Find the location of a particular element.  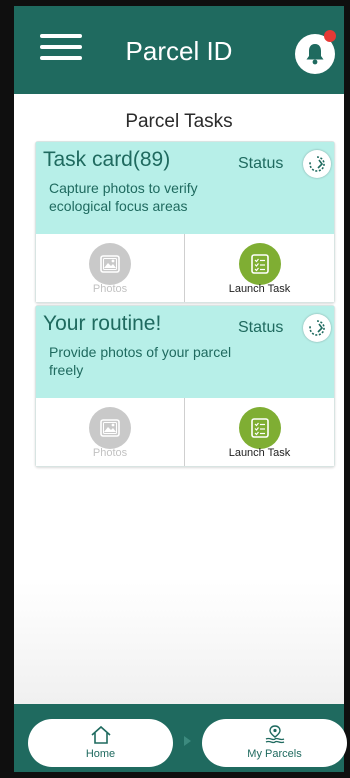

parcels-icon is located at coordinates (274, 734).